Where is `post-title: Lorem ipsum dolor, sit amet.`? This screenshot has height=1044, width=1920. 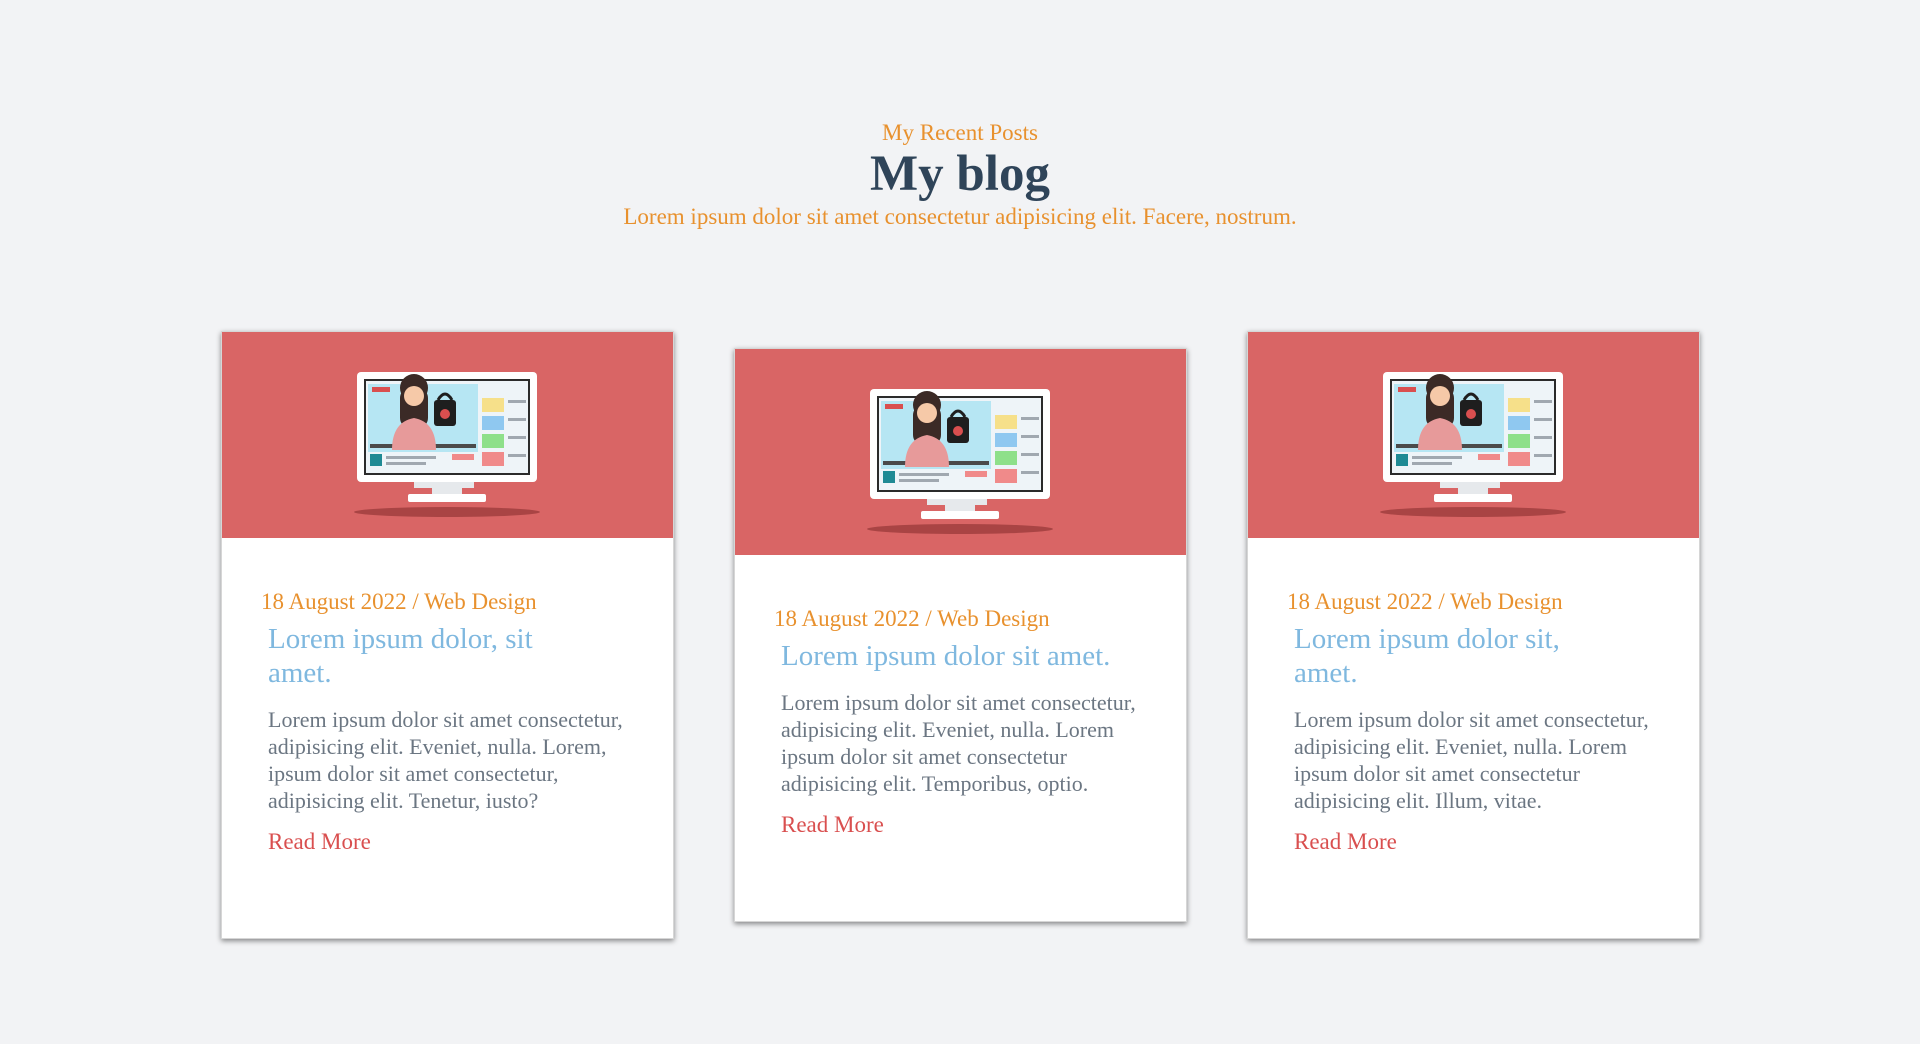
post-title: Lorem ipsum dolor, sit amet. is located at coordinates (418, 656).